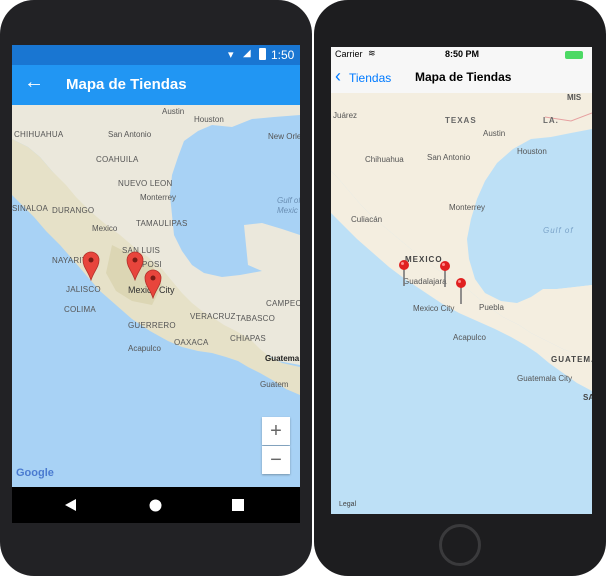  What do you see at coordinates (276, 460) in the screenshot?
I see `zoom-out-button: −` at bounding box center [276, 460].